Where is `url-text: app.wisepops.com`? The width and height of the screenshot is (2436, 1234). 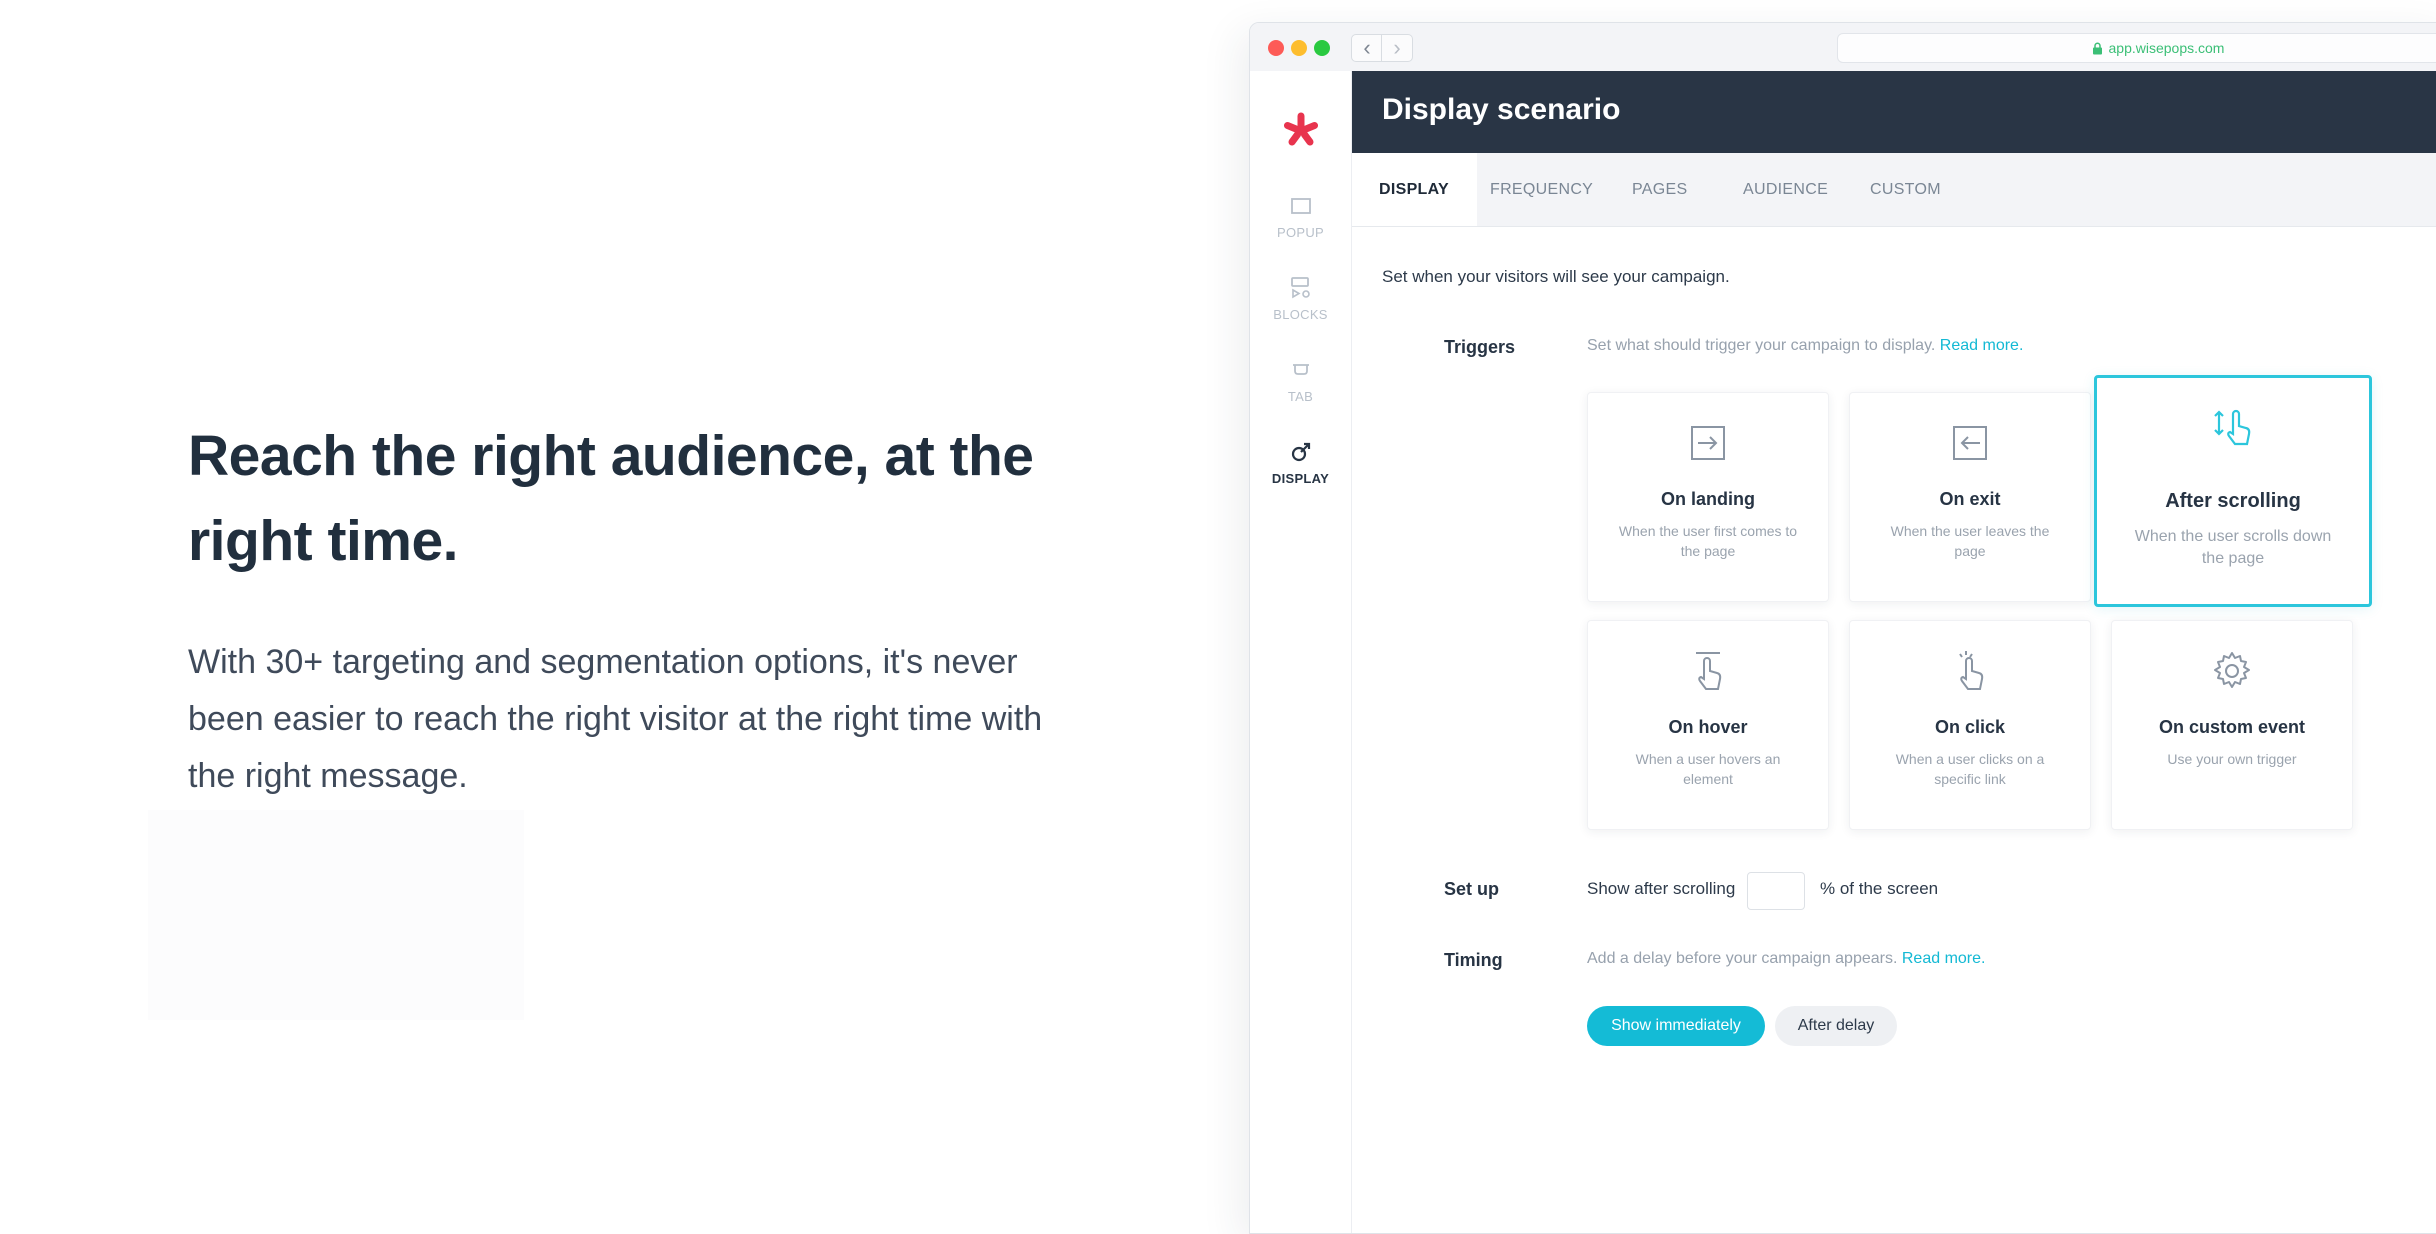 url-text: app.wisepops.com is located at coordinates (2166, 48).